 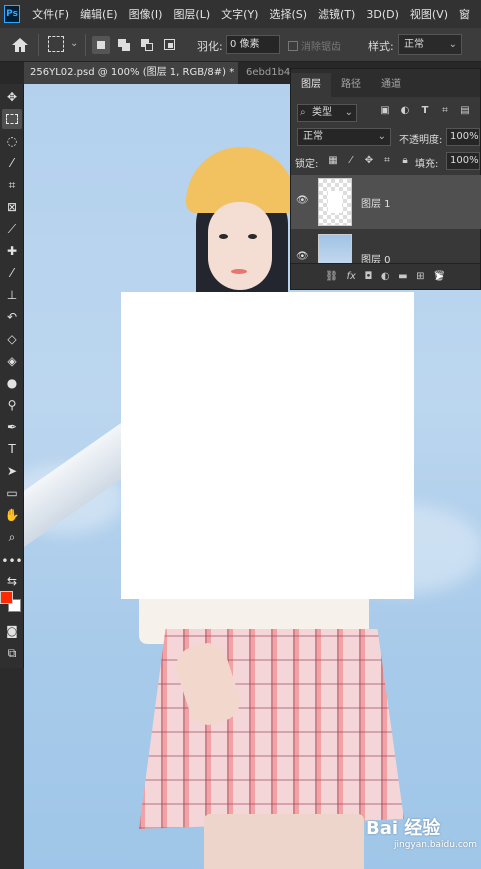 I want to click on menu-layer: 图层(L), so click(x=191, y=14).